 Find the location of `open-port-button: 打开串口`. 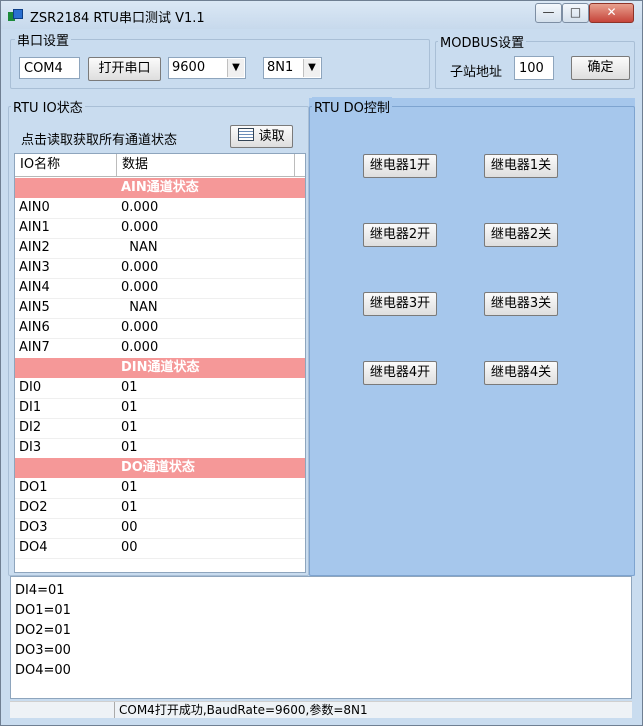

open-port-button: 打开串口 is located at coordinates (124, 69).